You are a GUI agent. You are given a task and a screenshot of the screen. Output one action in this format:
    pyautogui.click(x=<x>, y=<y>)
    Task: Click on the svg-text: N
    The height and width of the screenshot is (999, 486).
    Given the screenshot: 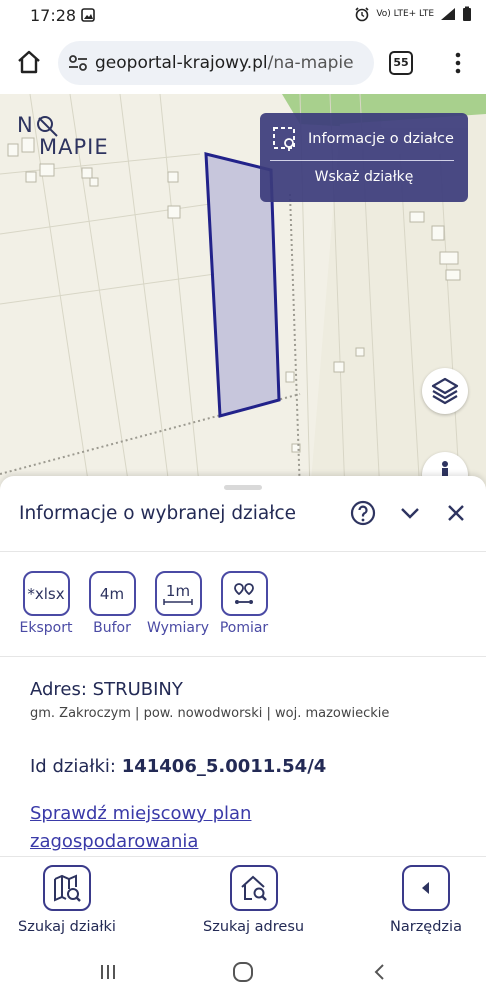 What is the action you would take?
    pyautogui.click(x=25, y=125)
    